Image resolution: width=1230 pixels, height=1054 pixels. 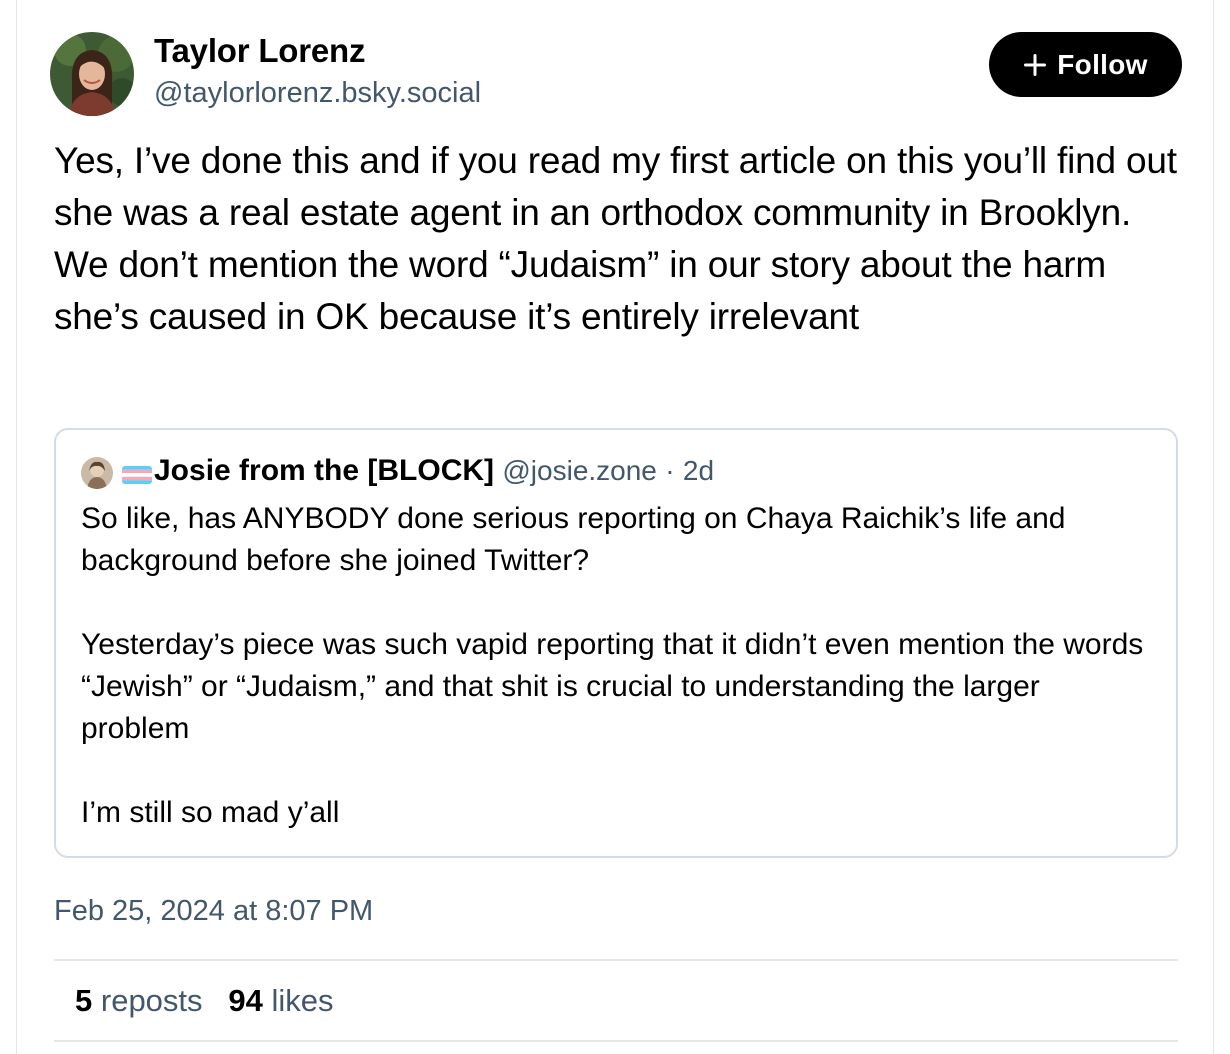 What do you see at coordinates (210, 812) in the screenshot?
I see `quoted-paragraph: I’m still so mad y’all` at bounding box center [210, 812].